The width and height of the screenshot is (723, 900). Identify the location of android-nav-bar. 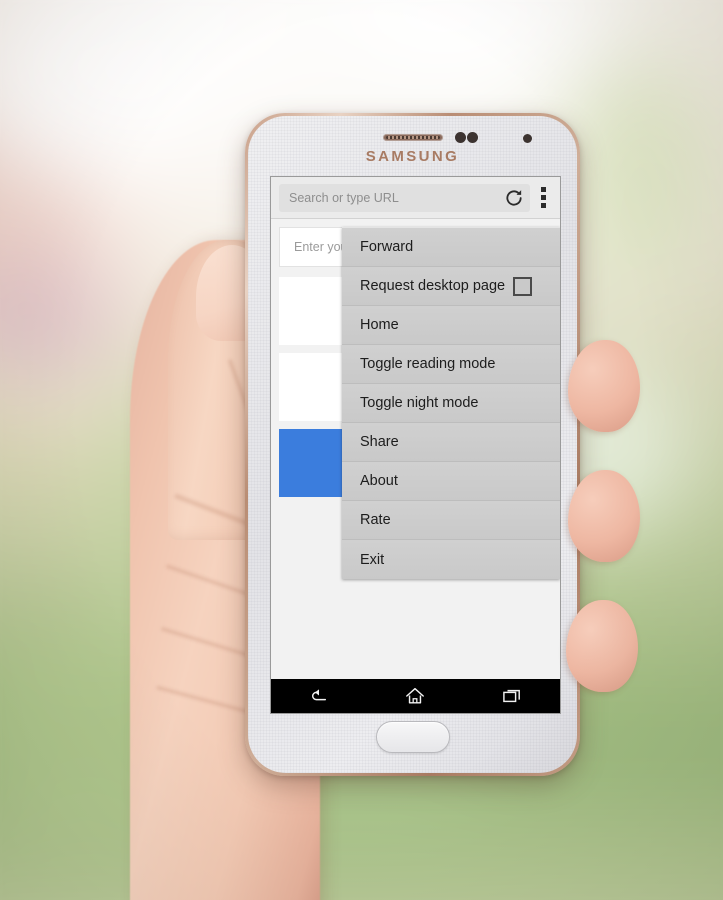
(415, 696).